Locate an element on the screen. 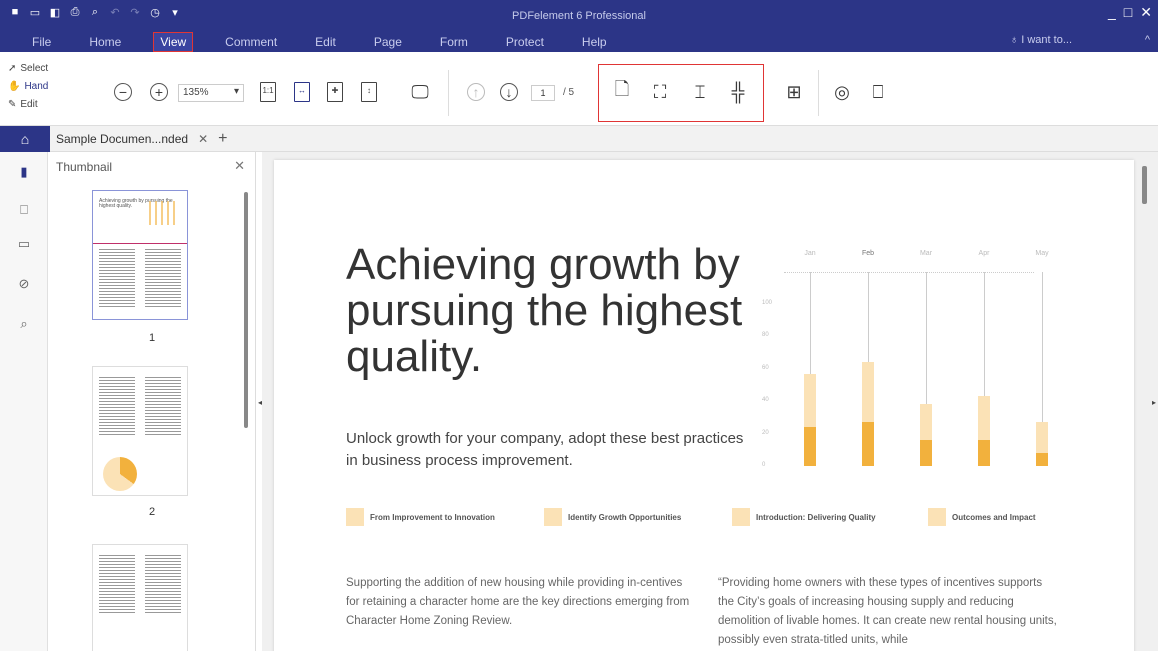  menu-help: Help is located at coordinates (594, 42).